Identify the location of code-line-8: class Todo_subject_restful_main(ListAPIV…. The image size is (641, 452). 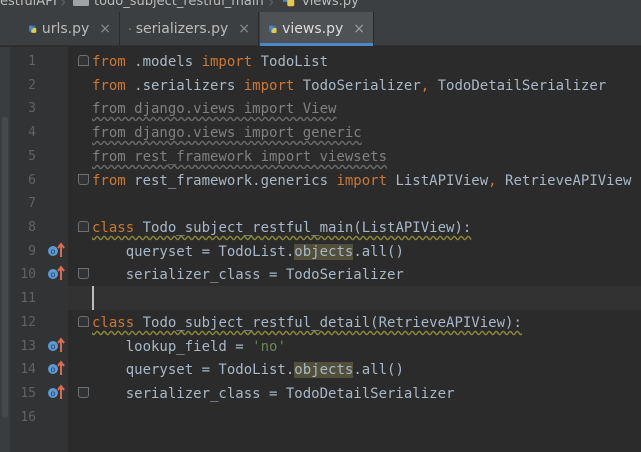
(281, 228).